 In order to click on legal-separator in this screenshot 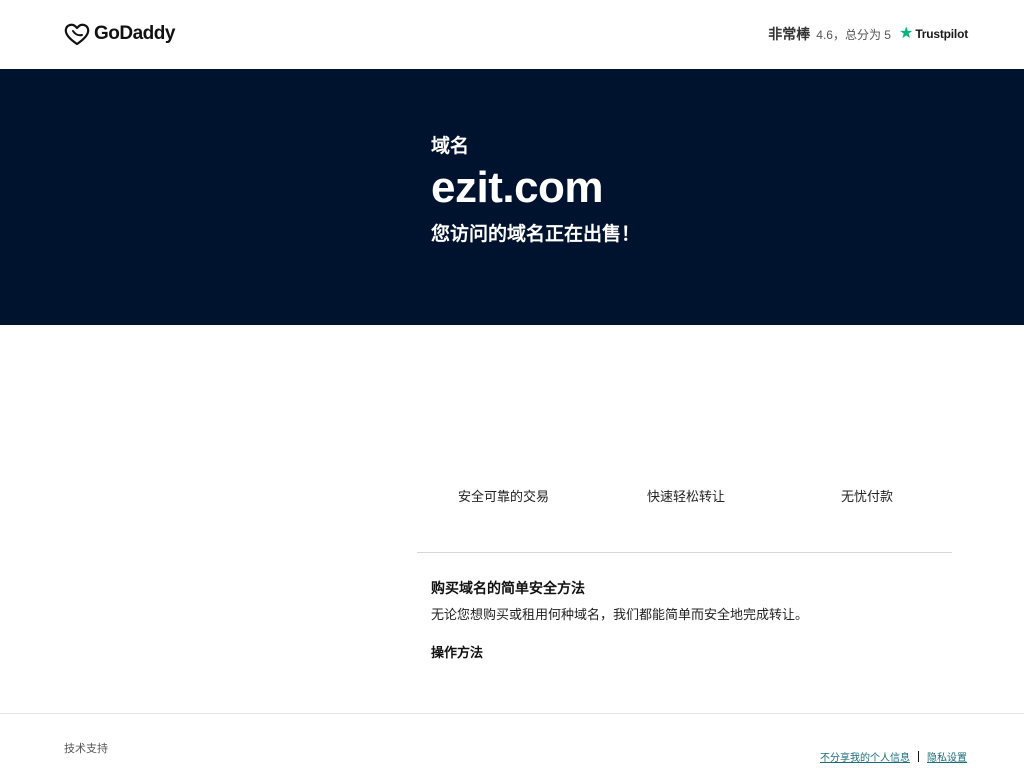, I will do `click(918, 756)`.